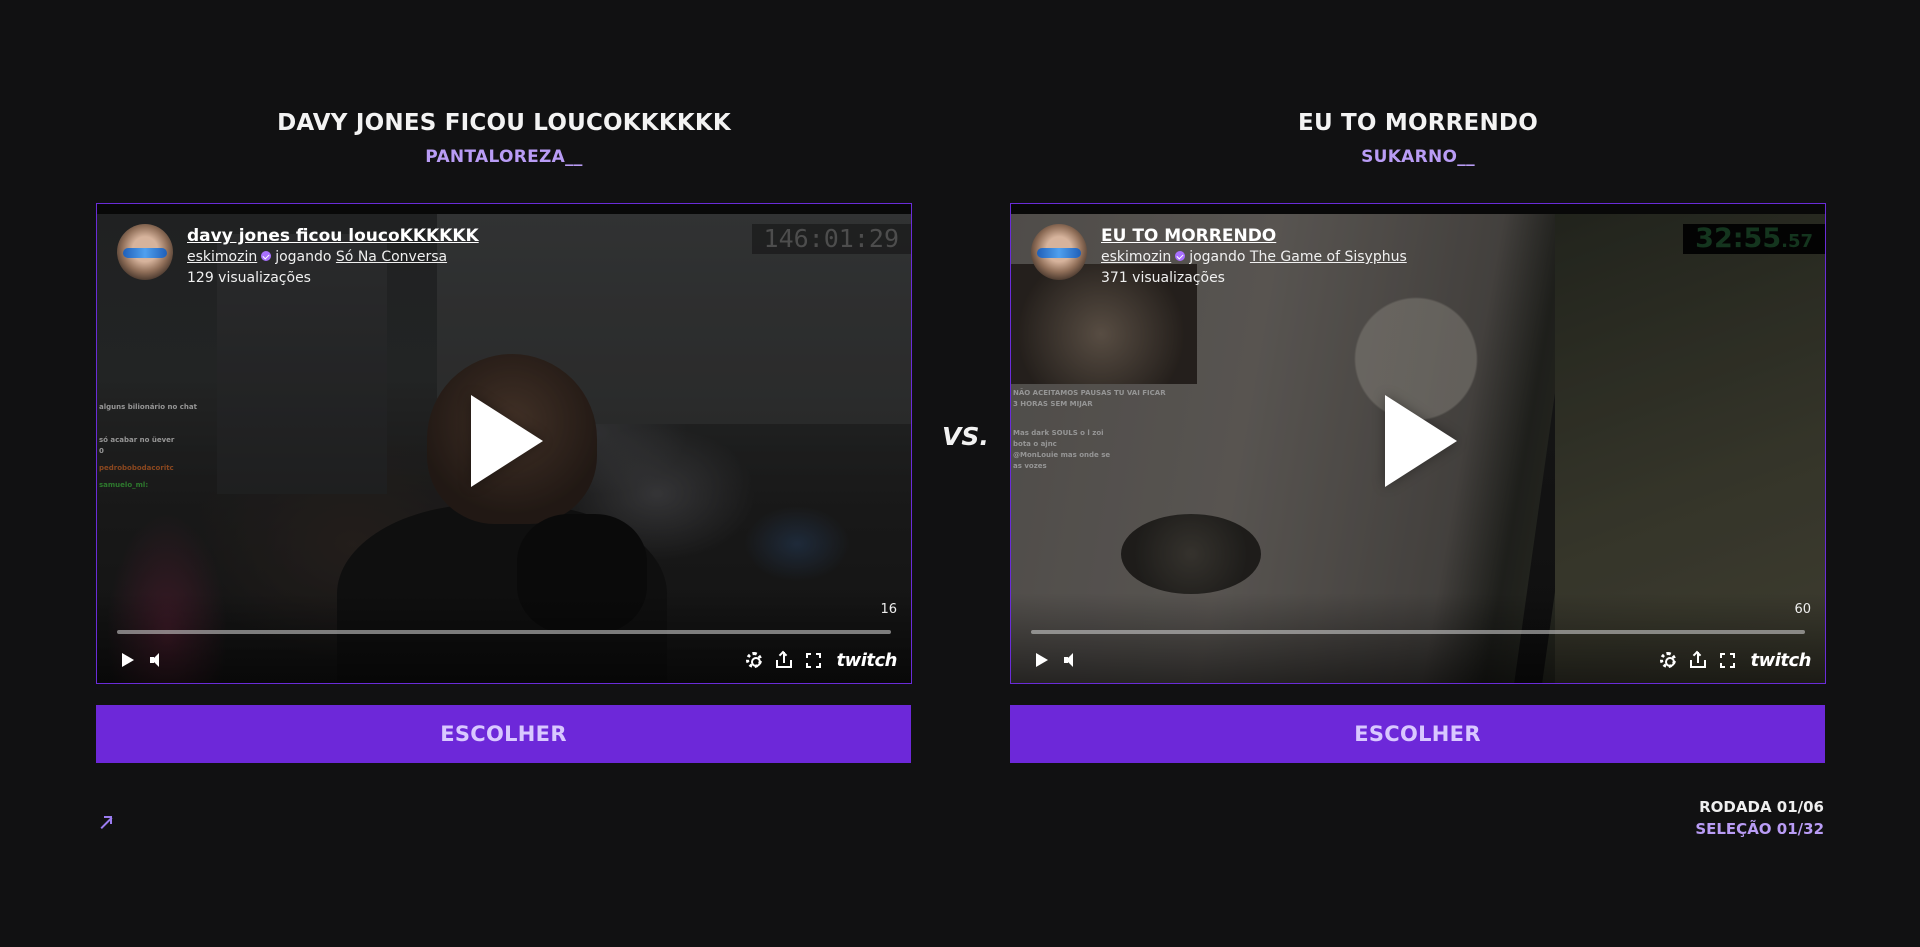  What do you see at coordinates (1761, 807) in the screenshot?
I see `round-counter: RODADA 01/06` at bounding box center [1761, 807].